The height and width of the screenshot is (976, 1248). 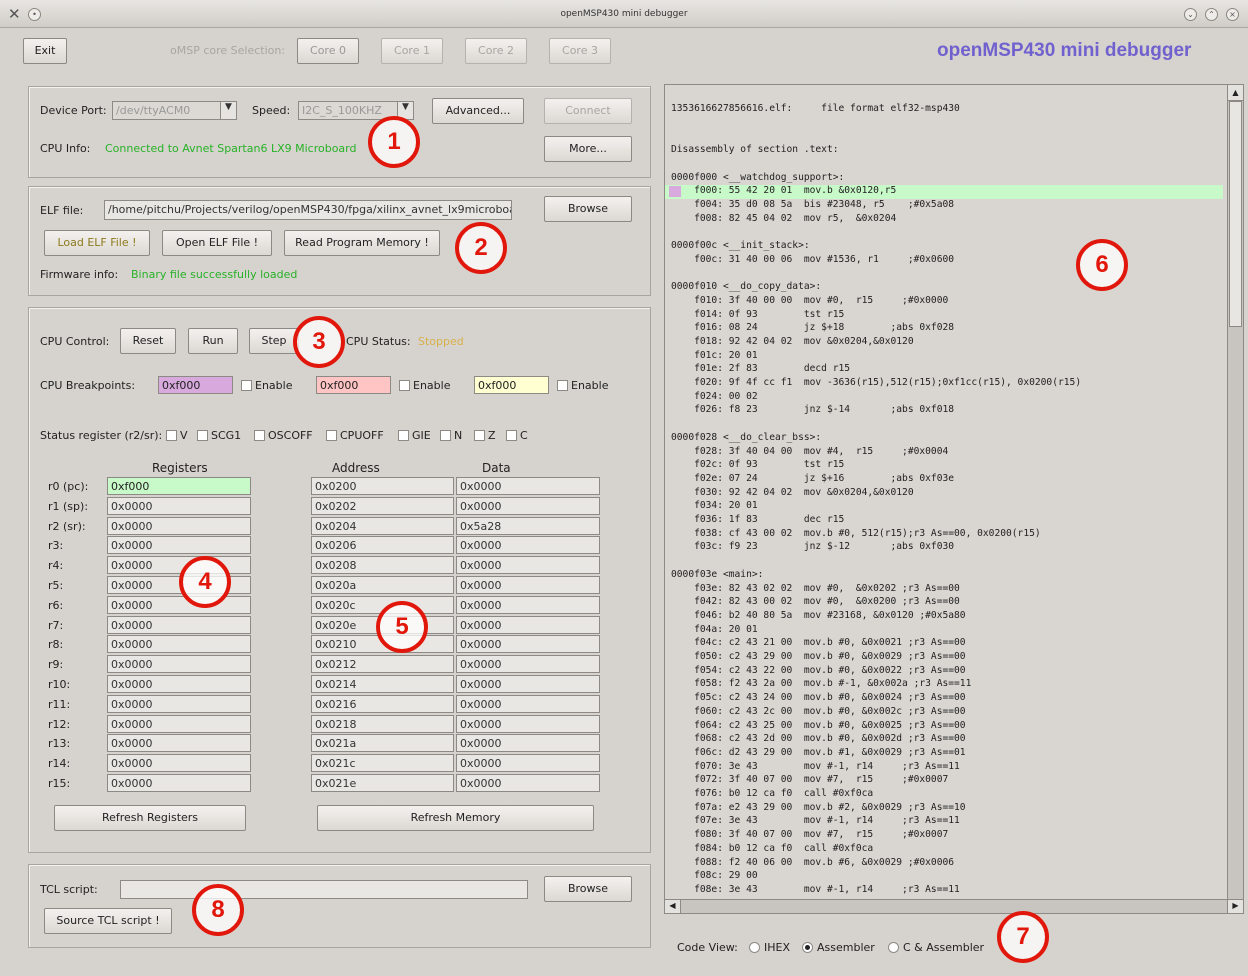 What do you see at coordinates (893, 947) in the screenshot?
I see `view-c-assembler-radio` at bounding box center [893, 947].